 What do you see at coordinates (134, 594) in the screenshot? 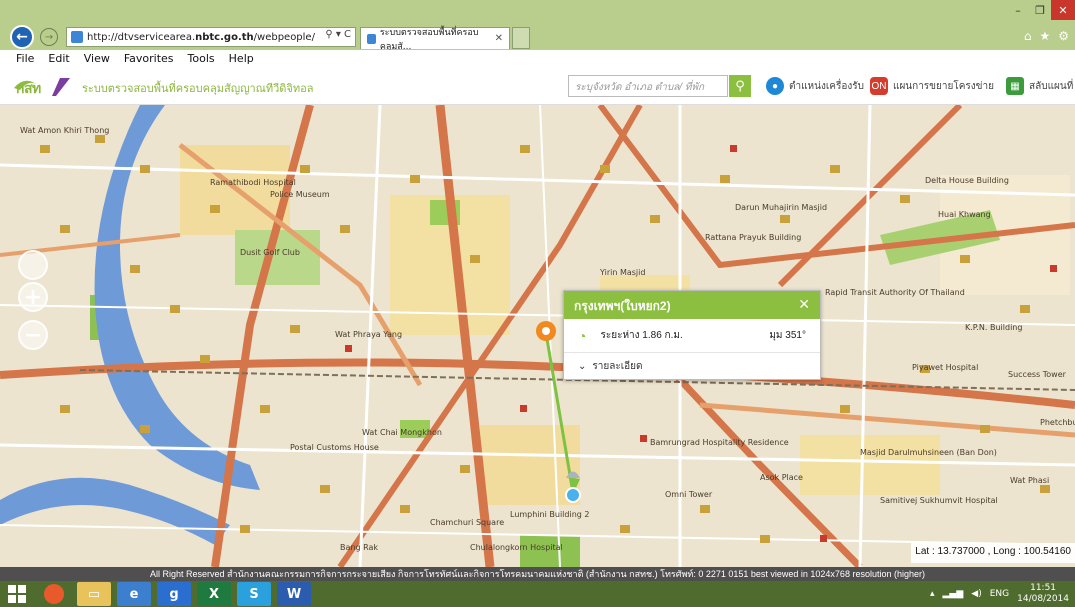
I see `internet-explorer-icon: e` at bounding box center [134, 594].